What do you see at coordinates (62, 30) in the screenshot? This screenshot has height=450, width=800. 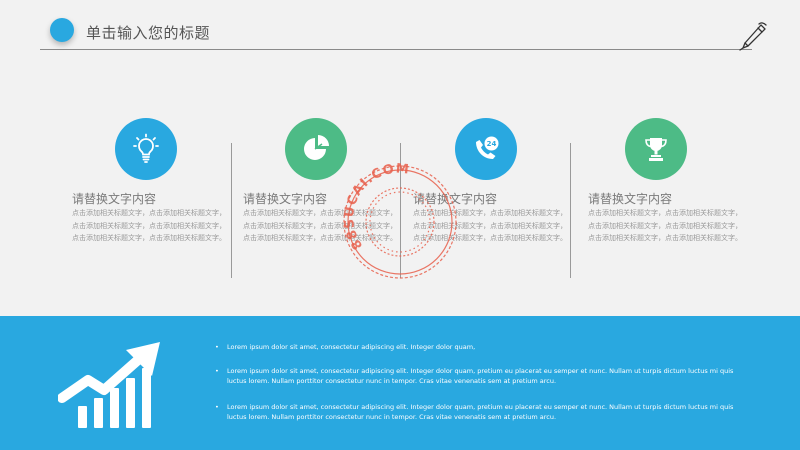 I see `title-accent-dot` at bounding box center [62, 30].